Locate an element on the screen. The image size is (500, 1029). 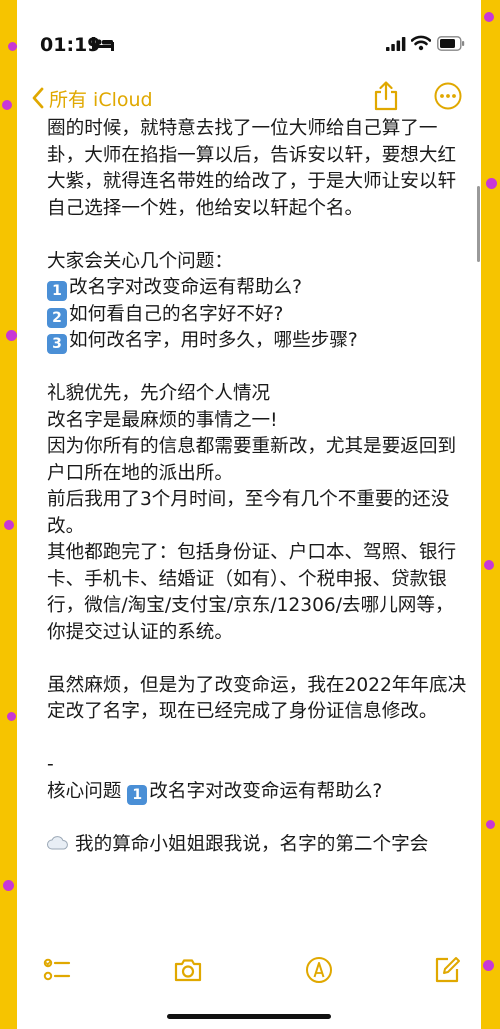
core-question: 核心问题 1 改名字对改变命运有帮助么? is located at coordinates (257, 792).